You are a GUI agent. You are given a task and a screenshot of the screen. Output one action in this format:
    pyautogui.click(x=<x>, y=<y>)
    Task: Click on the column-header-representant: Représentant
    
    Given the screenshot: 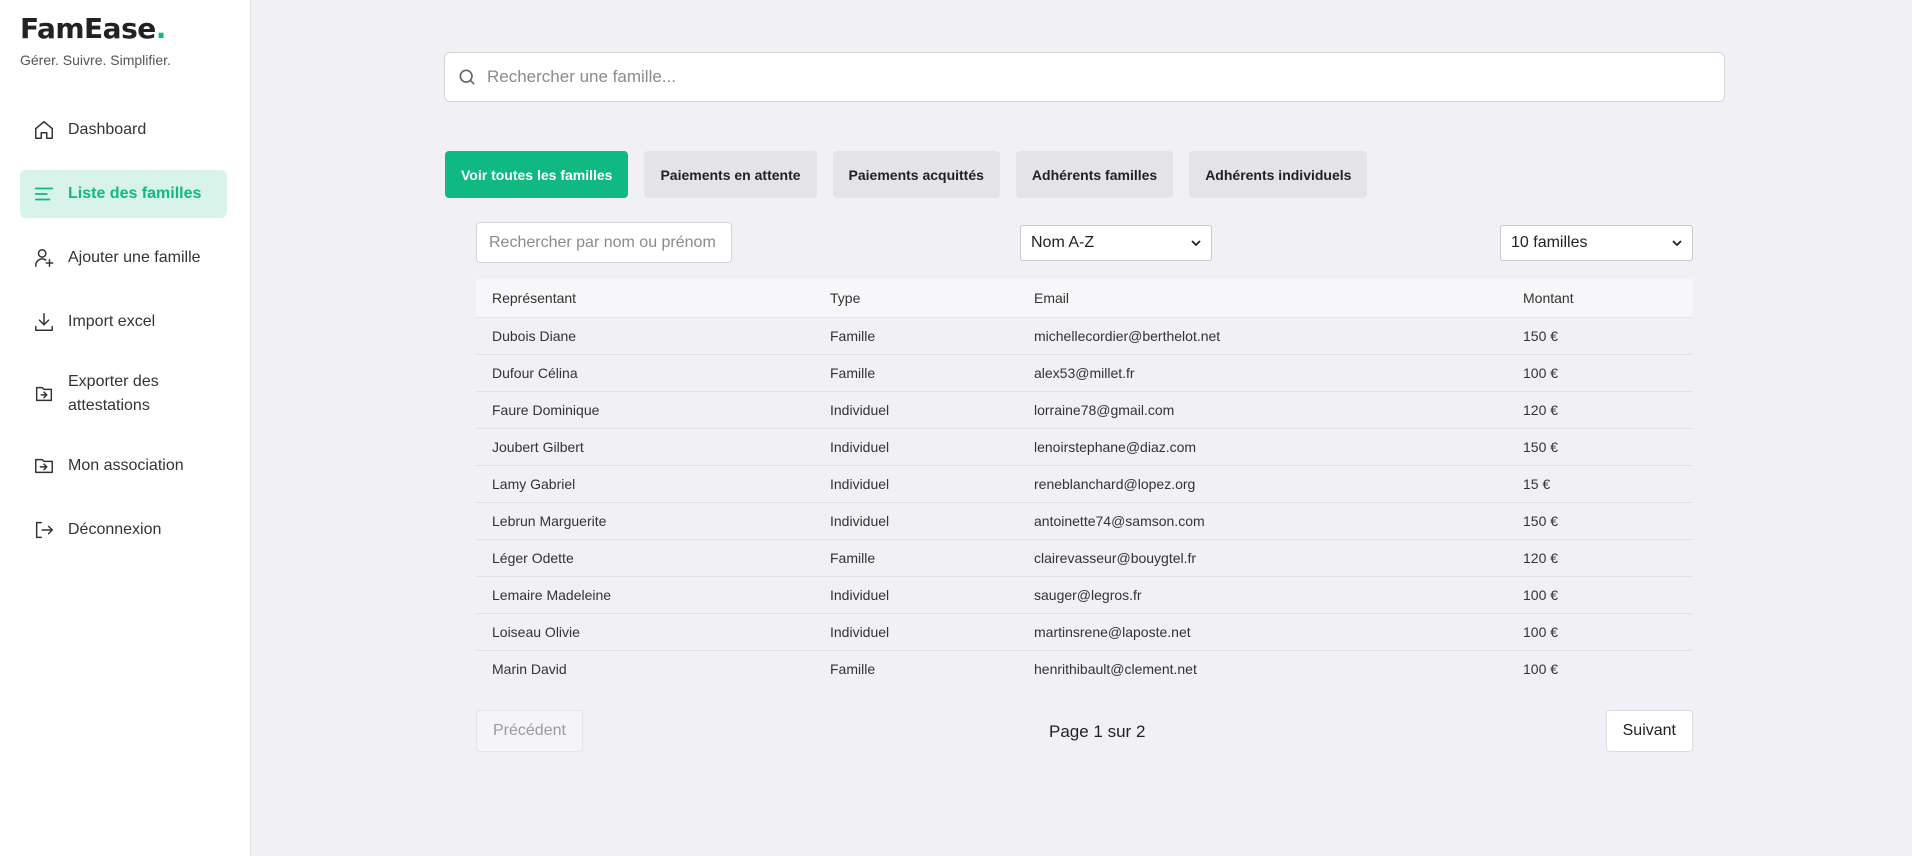 What is the action you would take?
    pyautogui.click(x=645, y=298)
    